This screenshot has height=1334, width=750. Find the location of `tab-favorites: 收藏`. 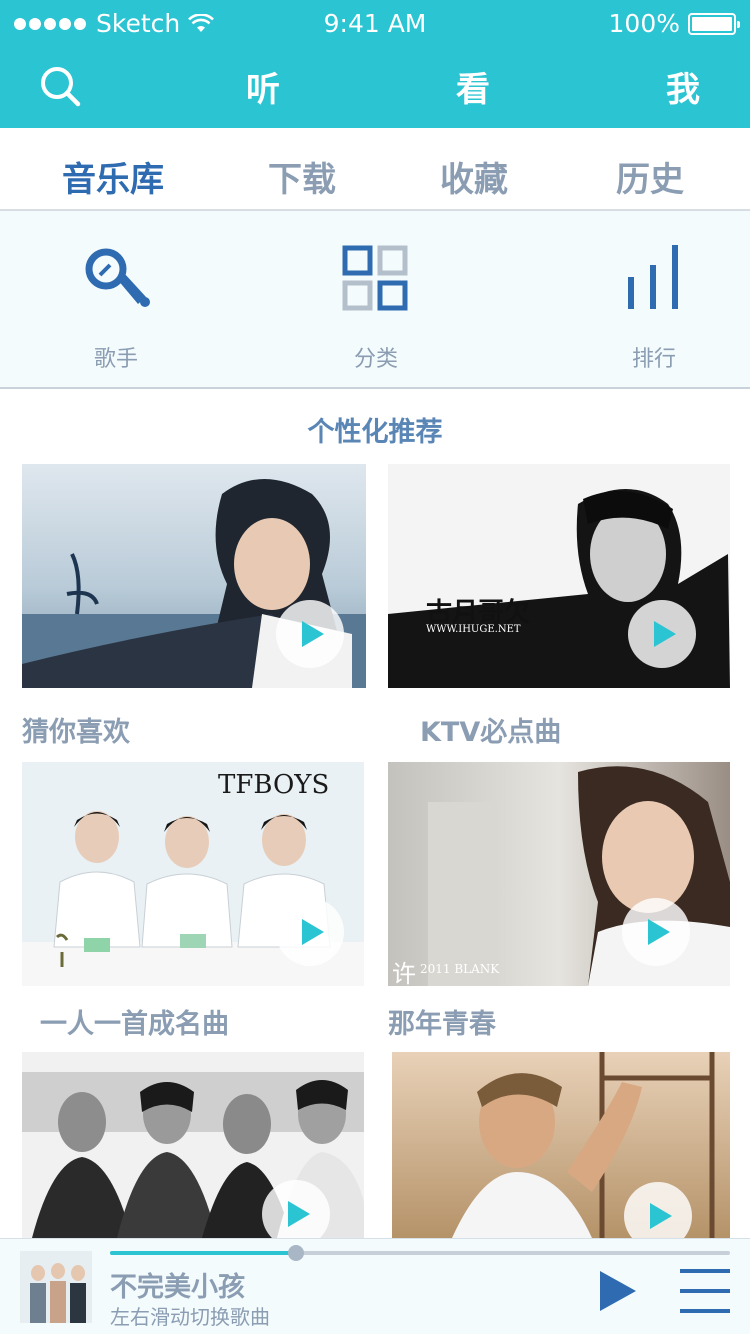

tab-favorites: 收藏 is located at coordinates (474, 176).